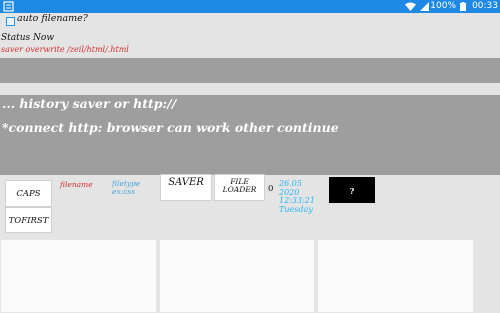  What do you see at coordinates (410, 6) in the screenshot?
I see `wifi-icon` at bounding box center [410, 6].